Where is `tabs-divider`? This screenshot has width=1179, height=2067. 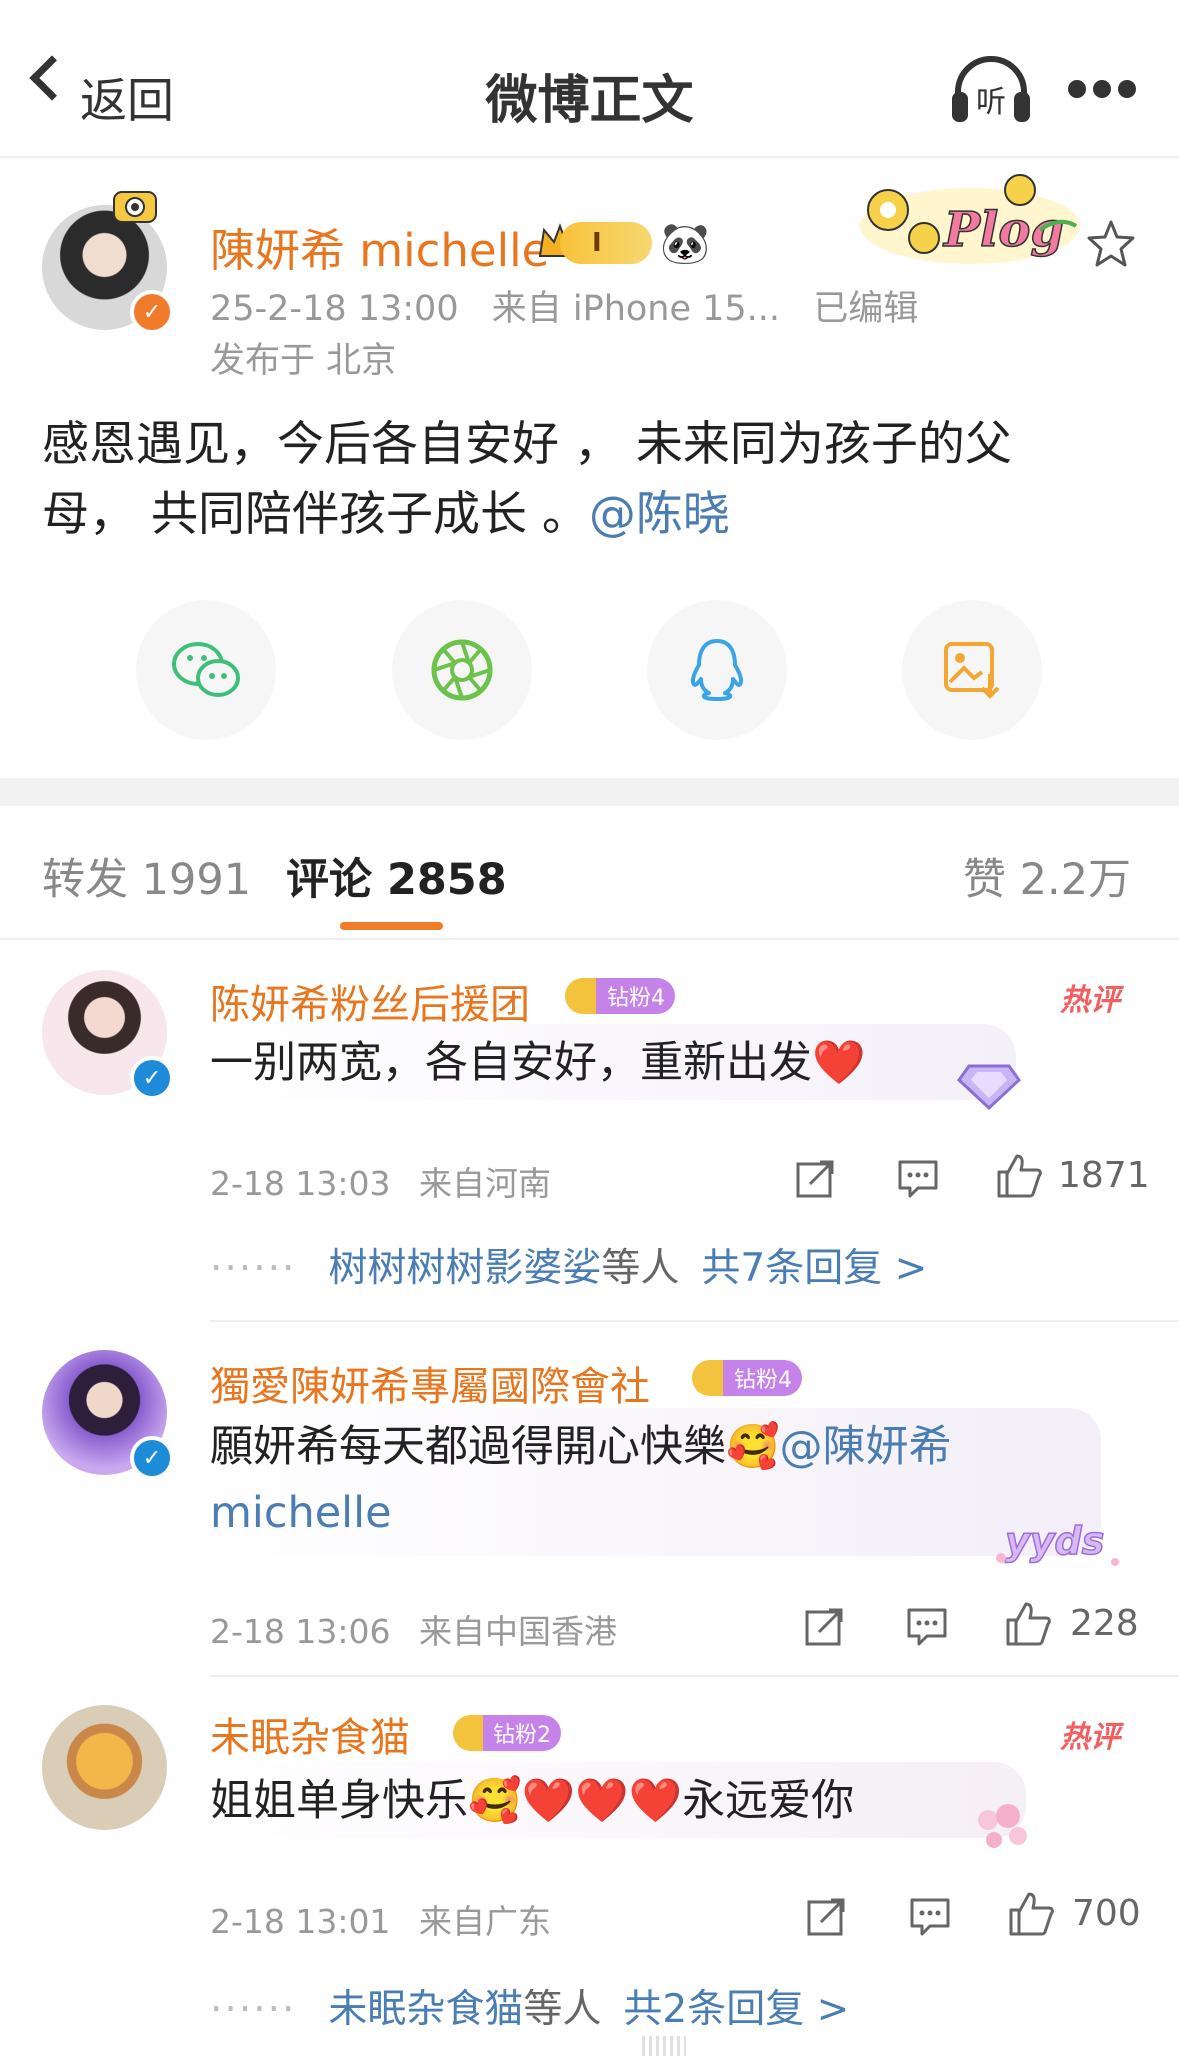
tabs-divider is located at coordinates (589, 939).